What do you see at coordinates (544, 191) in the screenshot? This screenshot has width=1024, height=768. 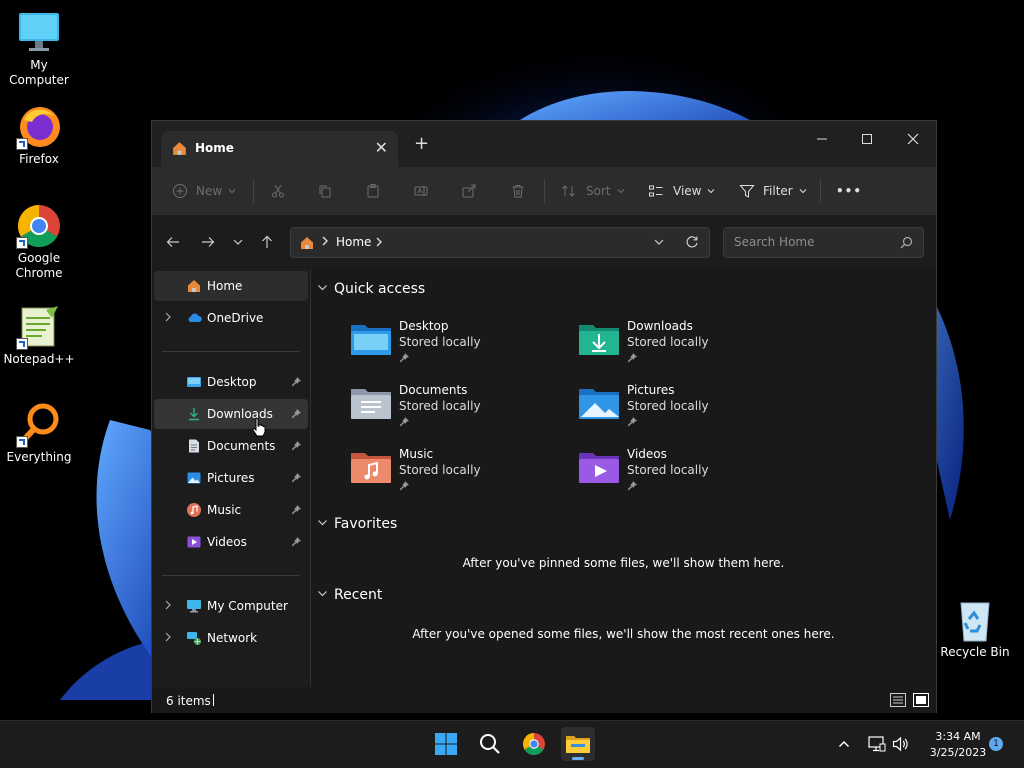 I see `command-bar: New Sort View Filter •••` at bounding box center [544, 191].